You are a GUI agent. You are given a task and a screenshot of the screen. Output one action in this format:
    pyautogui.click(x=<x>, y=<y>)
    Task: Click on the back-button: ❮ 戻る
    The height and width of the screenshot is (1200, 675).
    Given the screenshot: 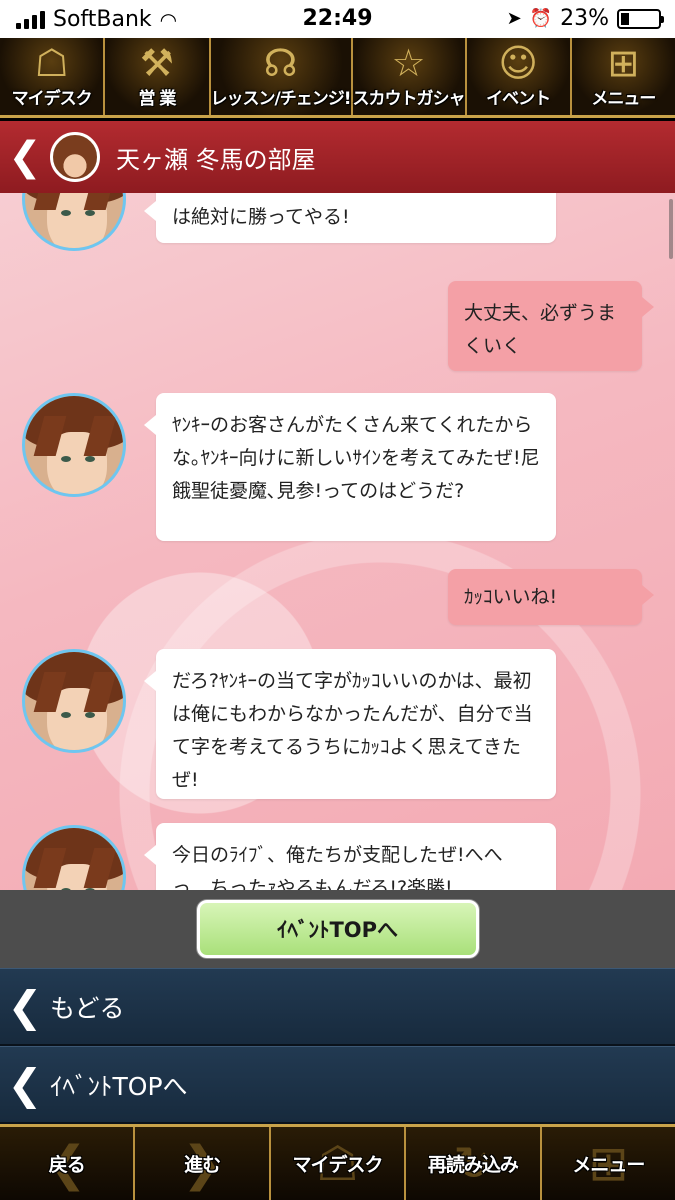 What is the action you would take?
    pyautogui.click(x=68, y=1163)
    